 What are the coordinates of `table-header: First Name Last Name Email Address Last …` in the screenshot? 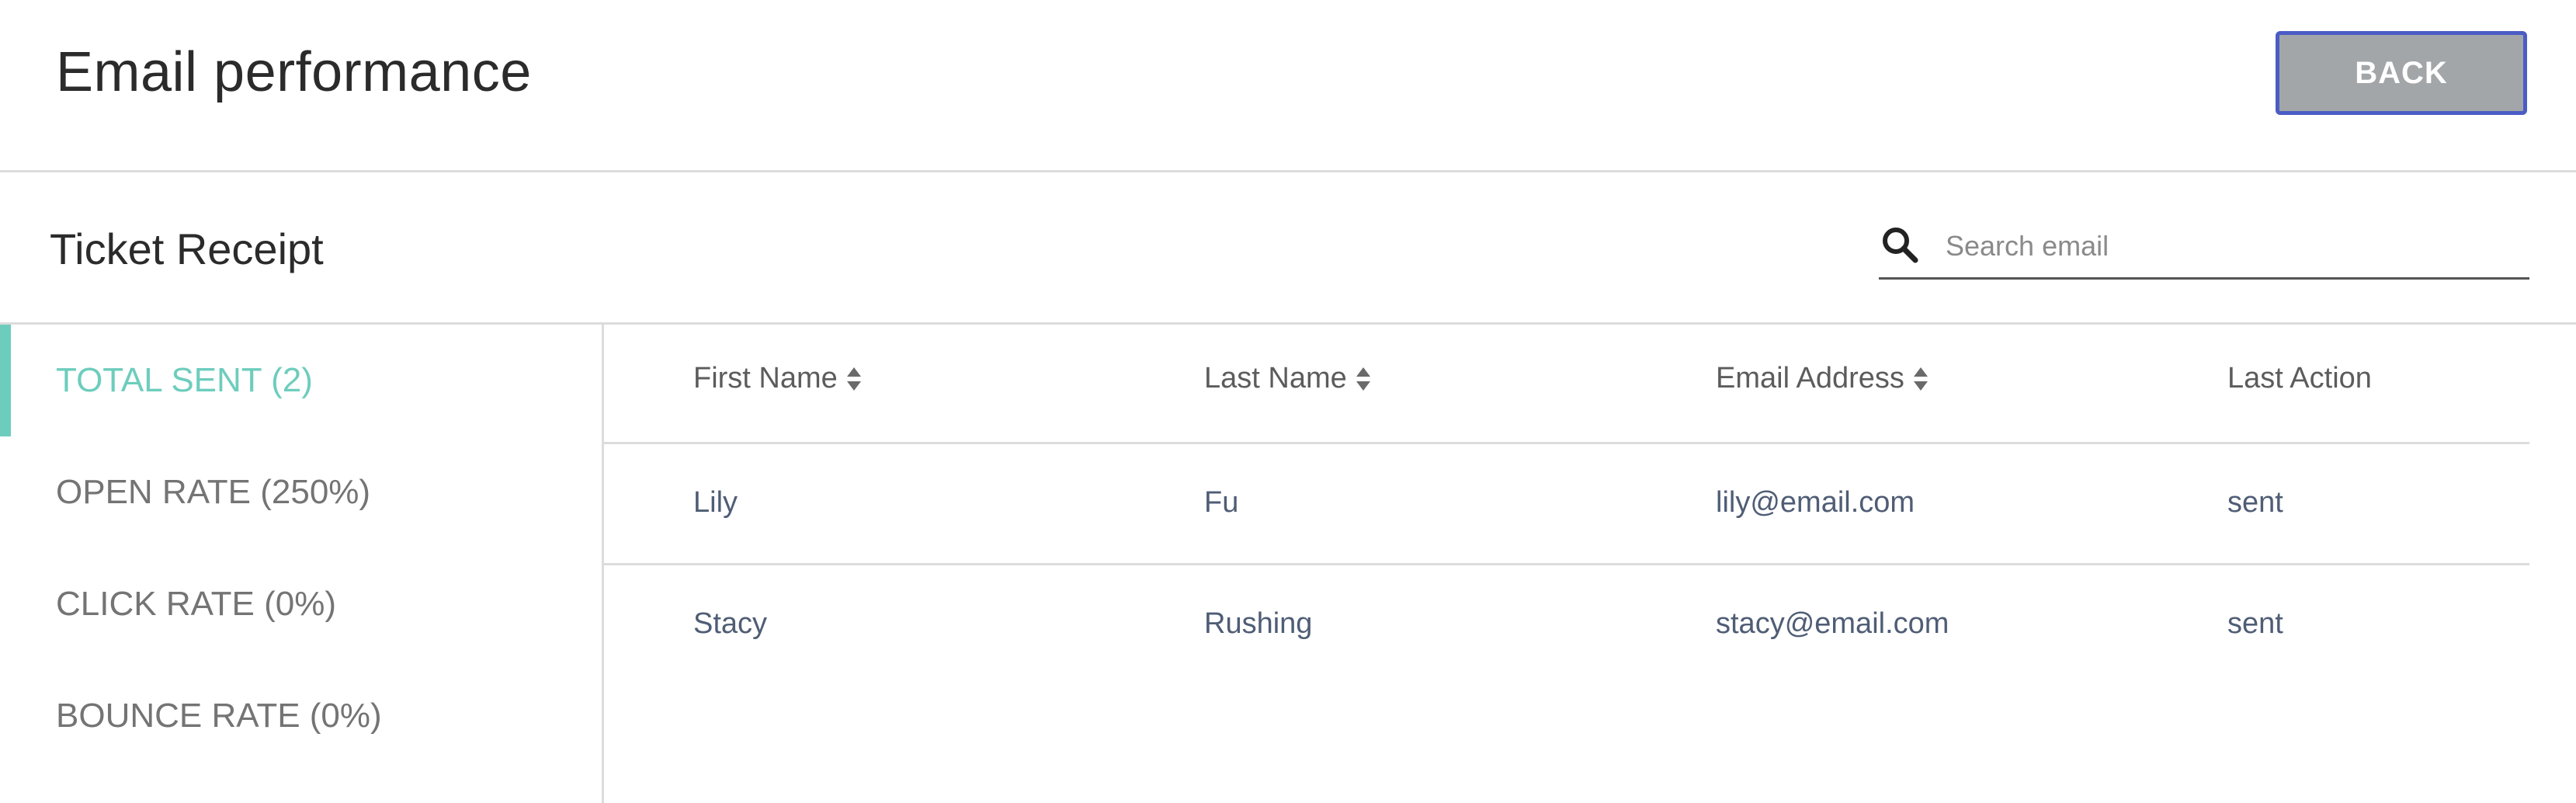 It's located at (1566, 384).